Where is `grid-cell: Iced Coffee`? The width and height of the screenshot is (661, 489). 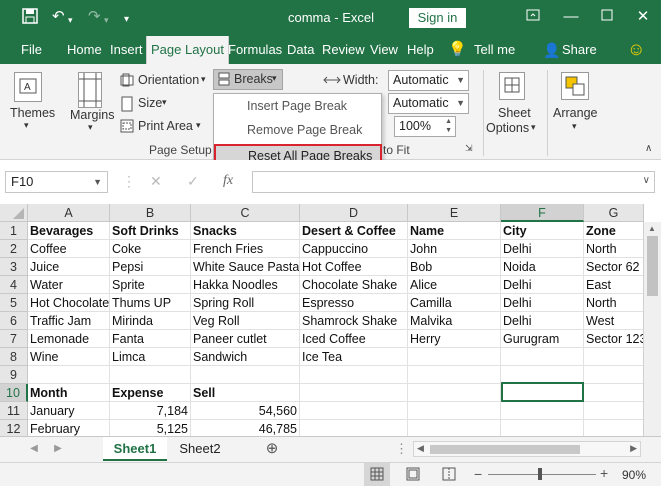 grid-cell: Iced Coffee is located at coordinates (354, 339).